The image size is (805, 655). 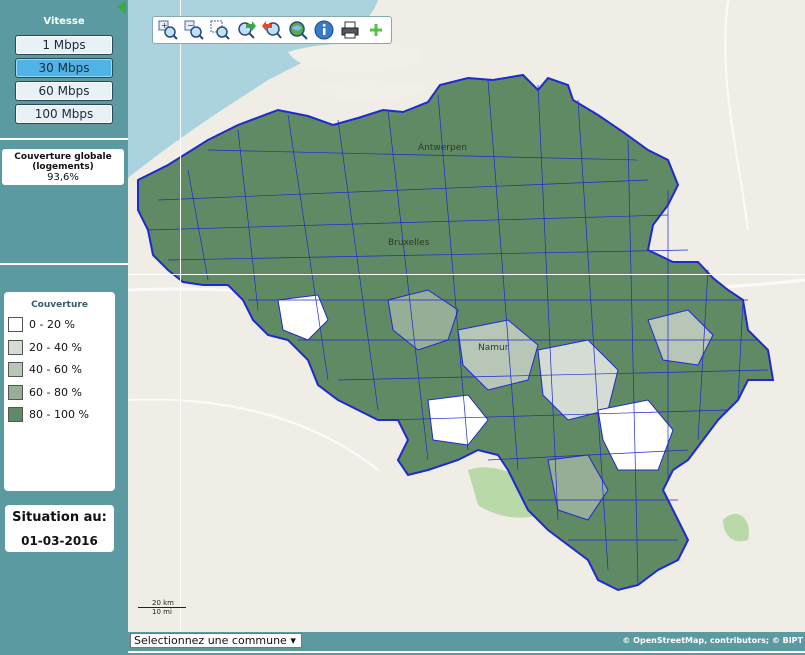 I want to click on collapse-panel-icon, so click(x=121, y=7).